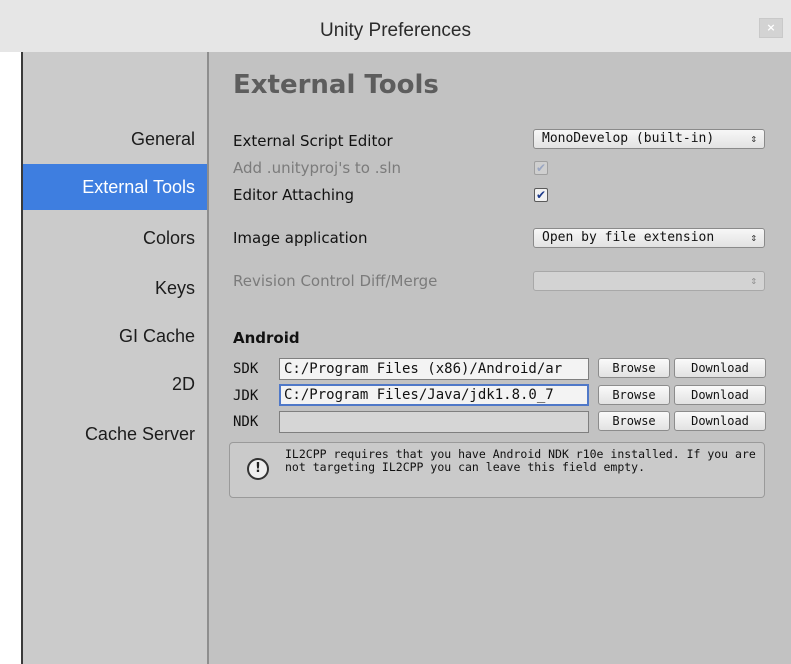 This screenshot has width=791, height=664. I want to click on sidebar-item-colors: Colors, so click(115, 238).